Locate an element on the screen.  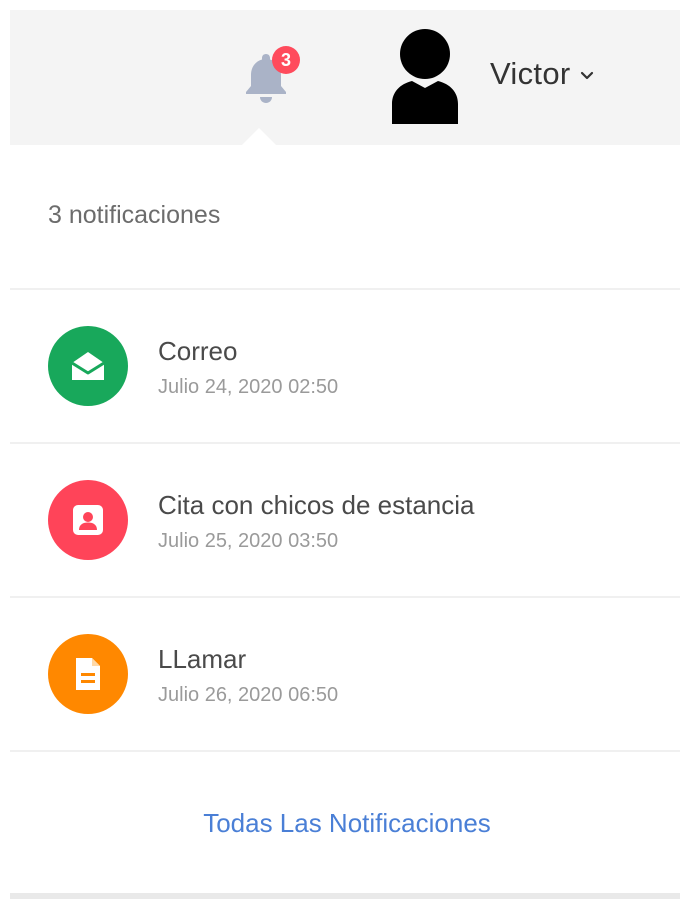
dropdown-caret is located at coordinates (259, 136).